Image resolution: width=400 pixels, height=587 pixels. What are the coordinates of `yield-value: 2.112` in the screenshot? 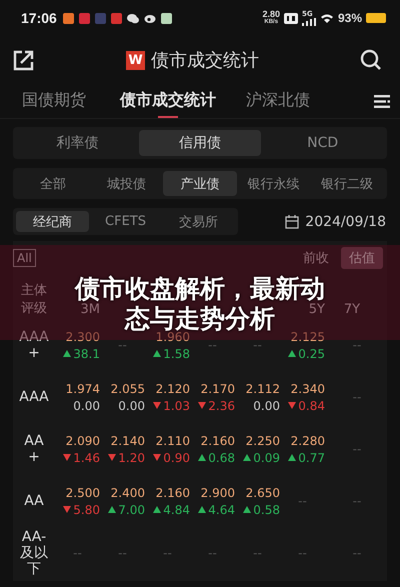 It's located at (263, 389).